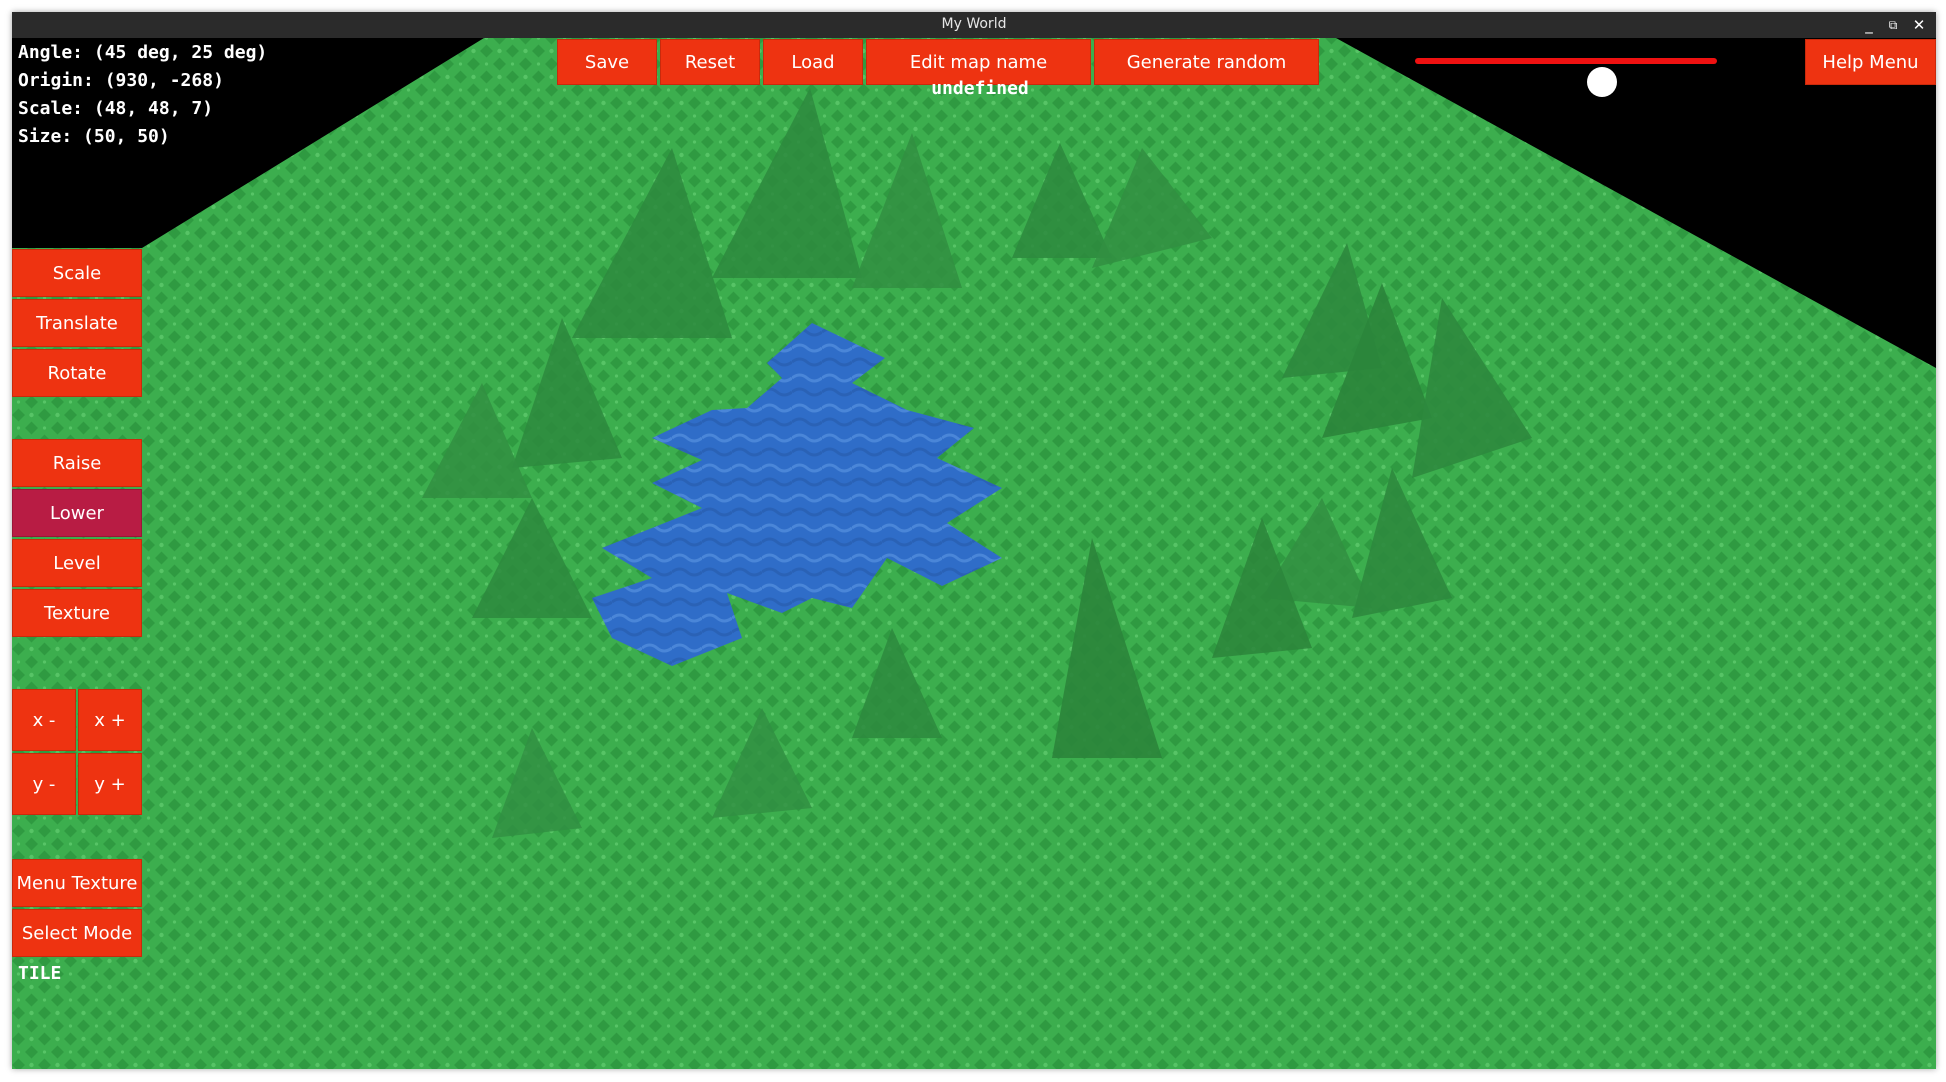  What do you see at coordinates (77, 883) in the screenshot?
I see `menu-texture-button: Menu Texture` at bounding box center [77, 883].